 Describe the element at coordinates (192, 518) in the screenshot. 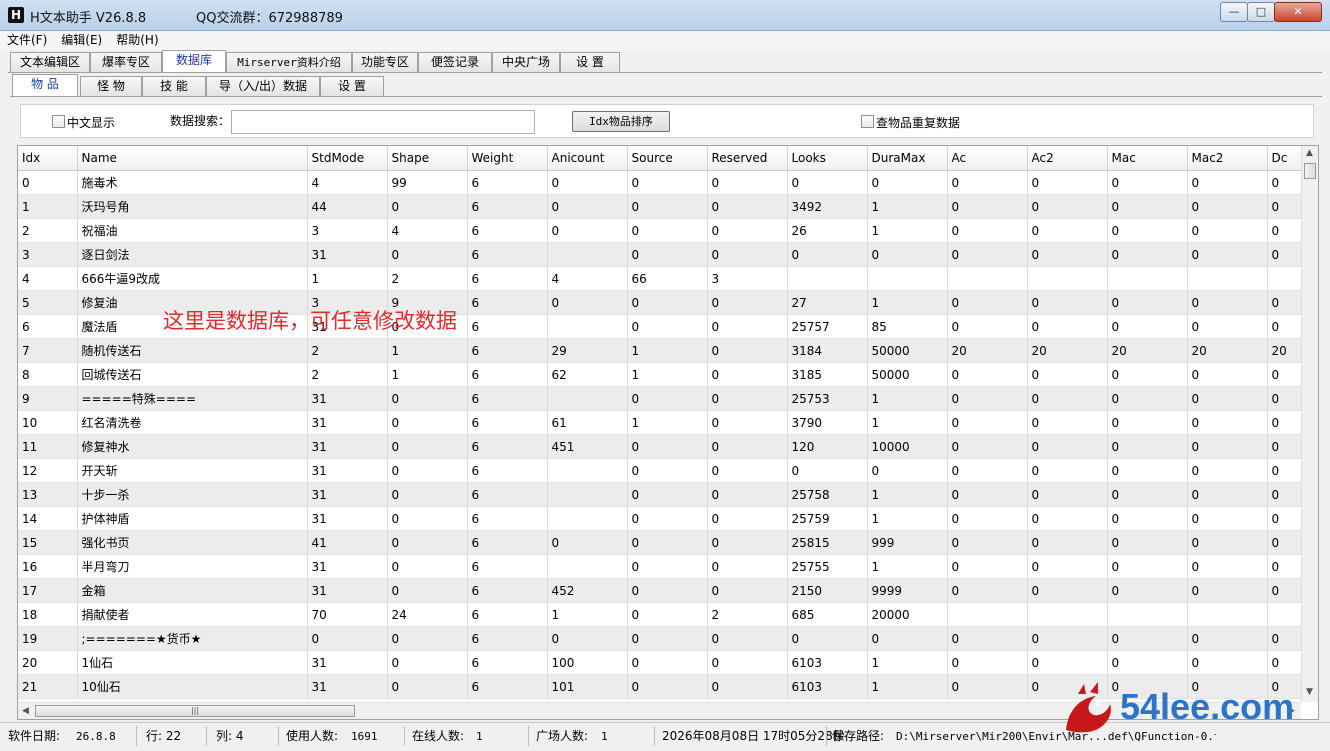

I see `table-cell: 护体神盾` at that location.